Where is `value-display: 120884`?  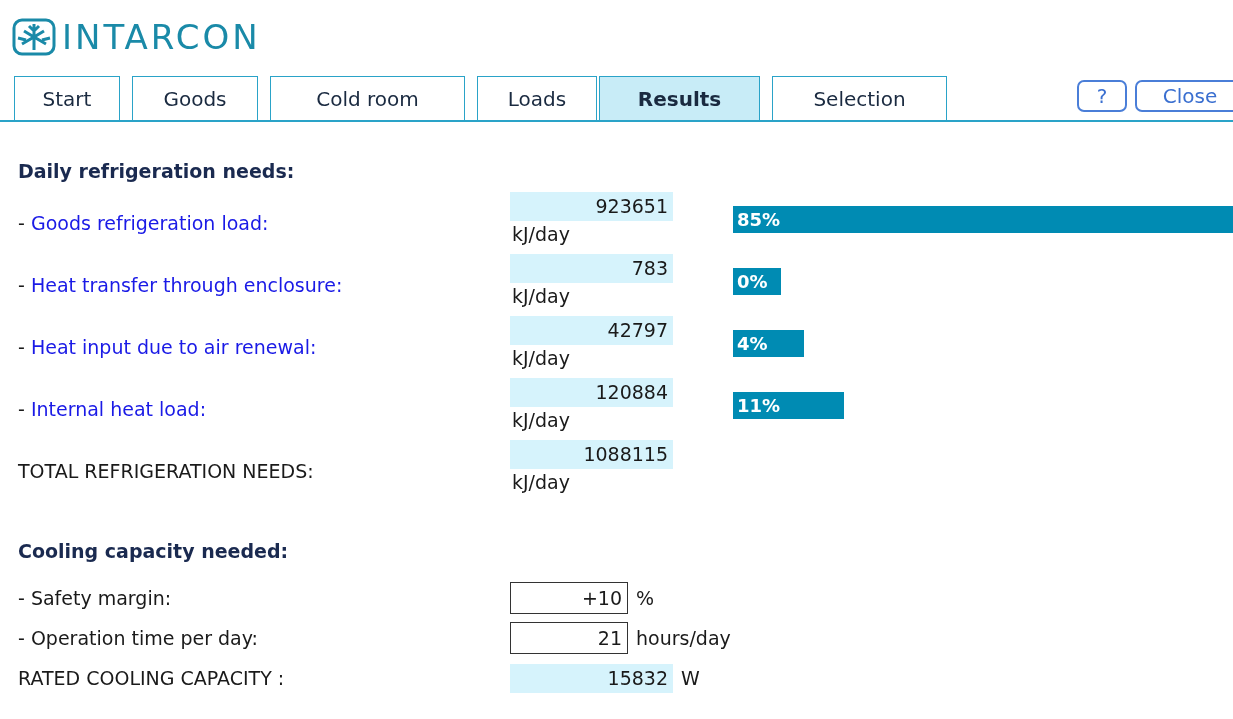
value-display: 120884 is located at coordinates (591, 392).